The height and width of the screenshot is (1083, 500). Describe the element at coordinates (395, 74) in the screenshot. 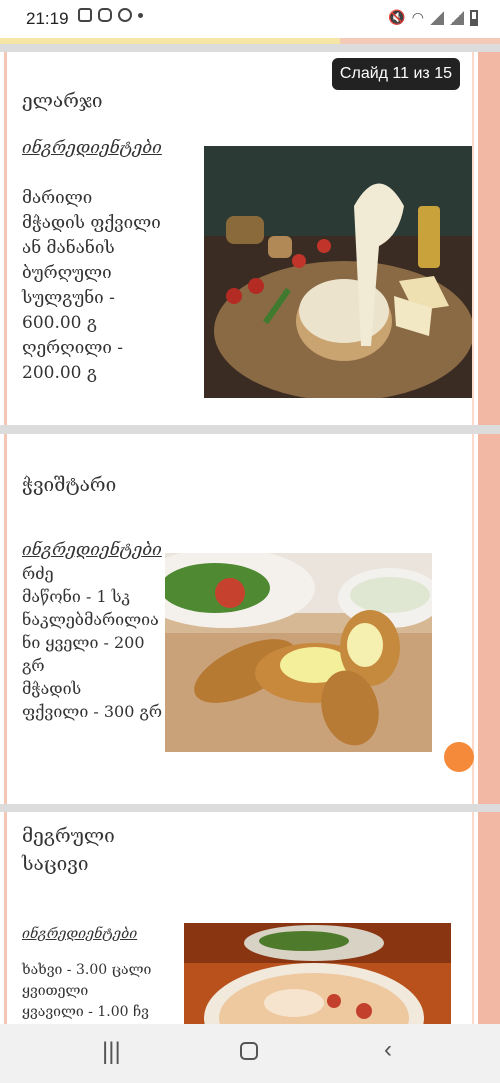

I see `slide-counter-badge: Слайд 11 из 15` at that location.